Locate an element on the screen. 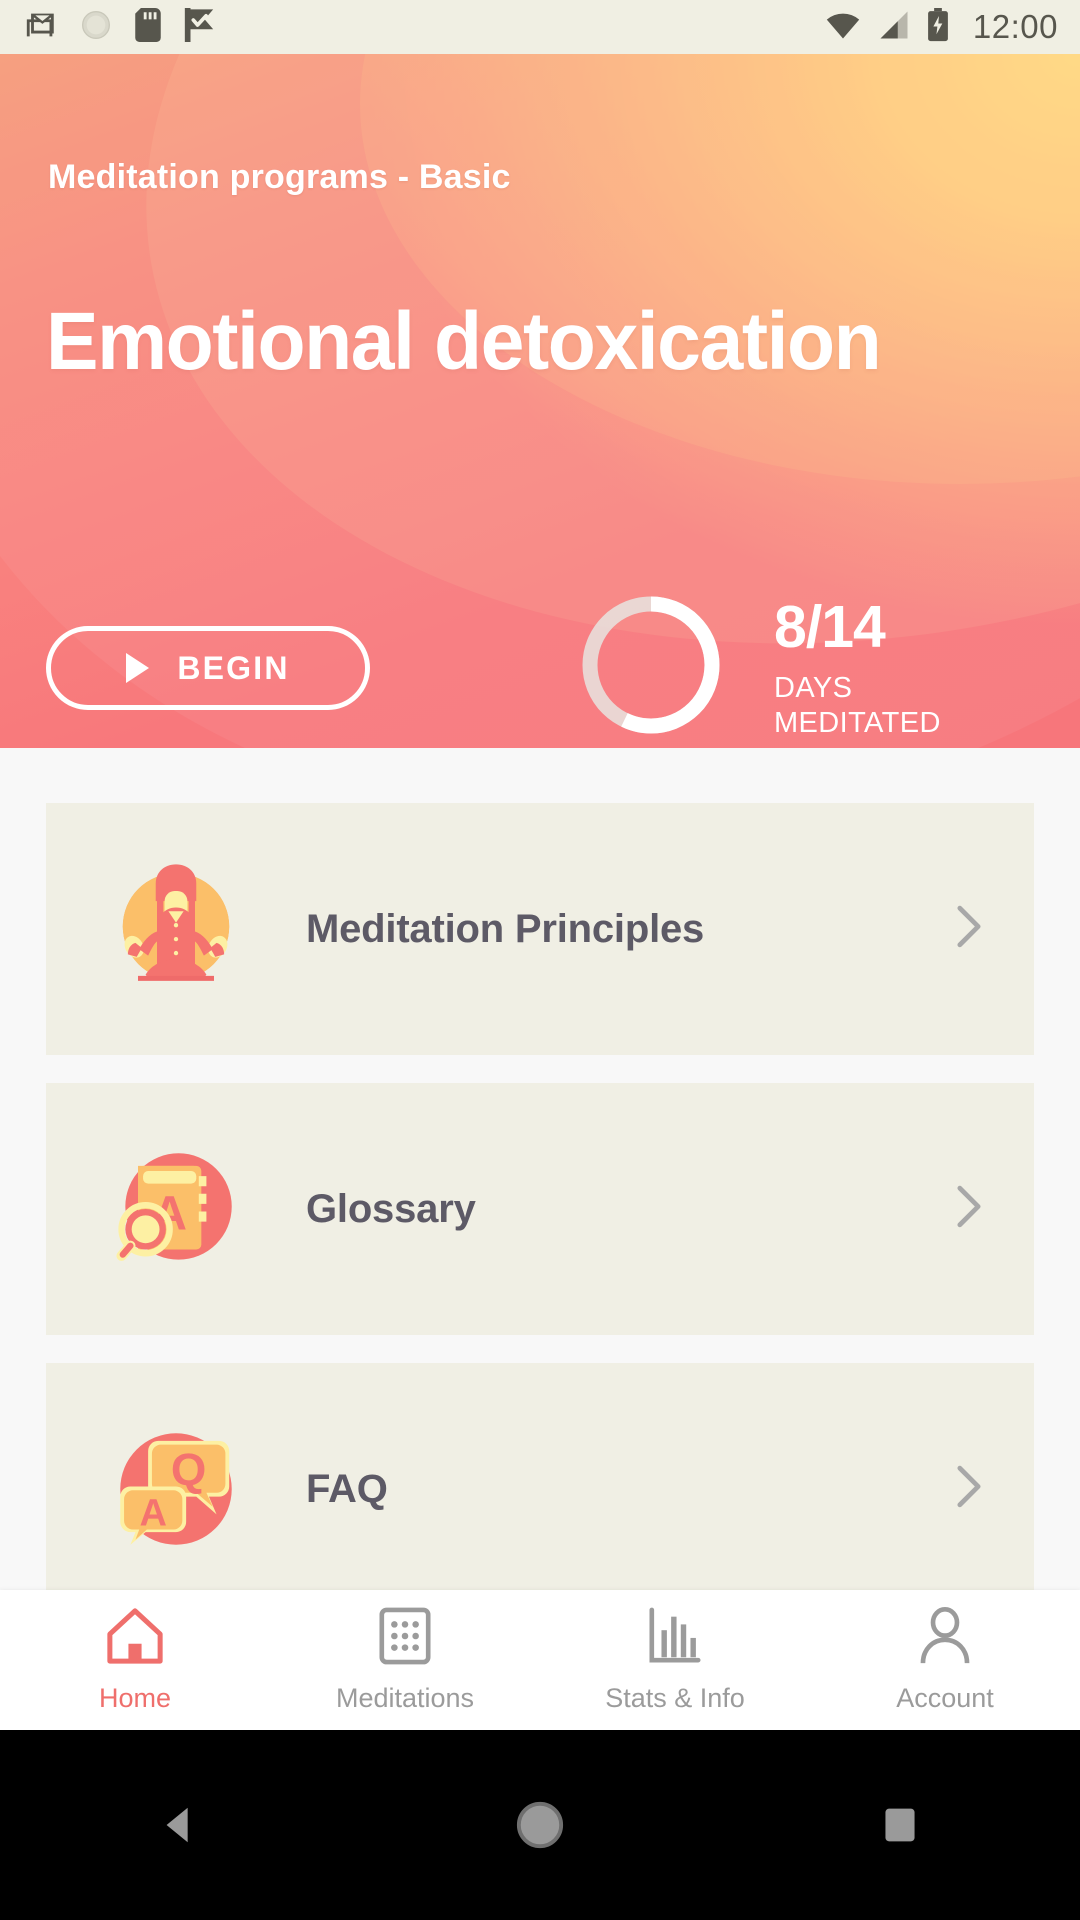 This screenshot has height=1920, width=1080. wifi-icon is located at coordinates (843, 27).